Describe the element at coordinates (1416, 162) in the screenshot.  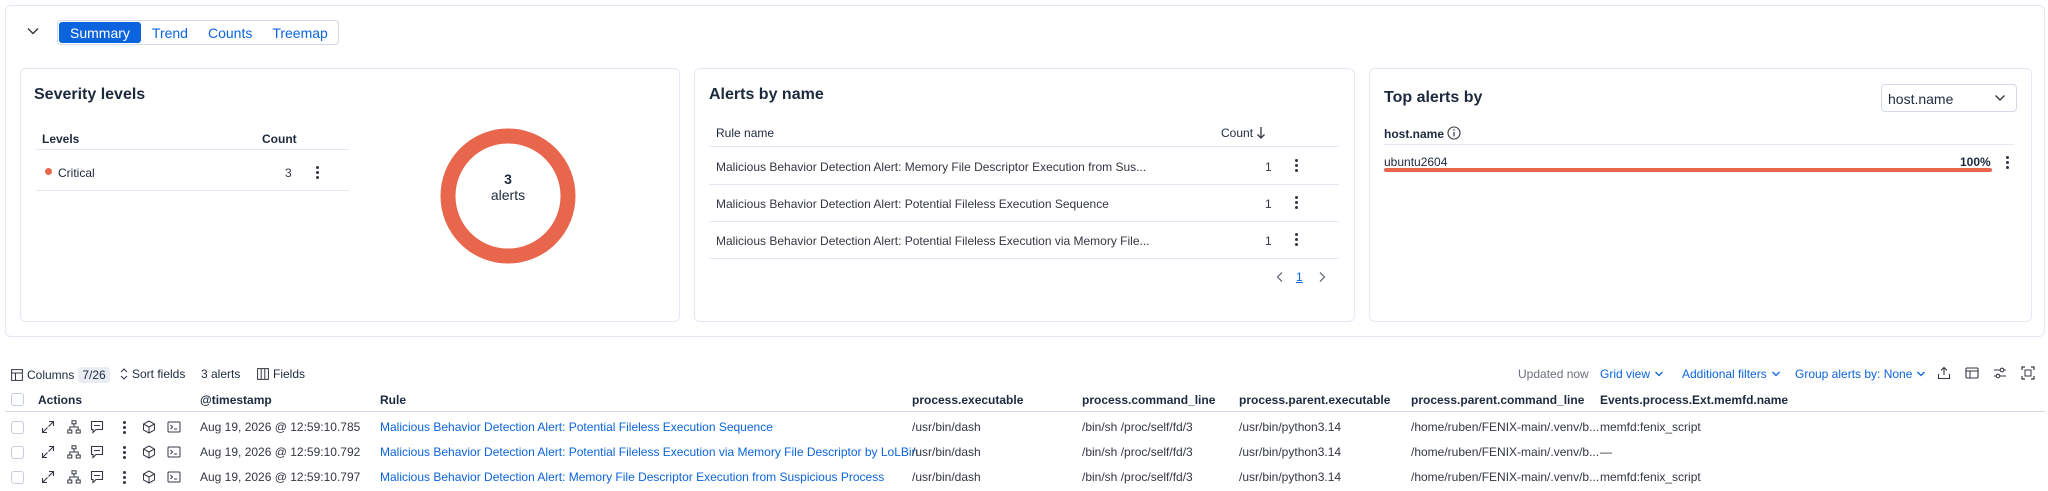
I see `top-alert-host-name: ubuntu2604` at that location.